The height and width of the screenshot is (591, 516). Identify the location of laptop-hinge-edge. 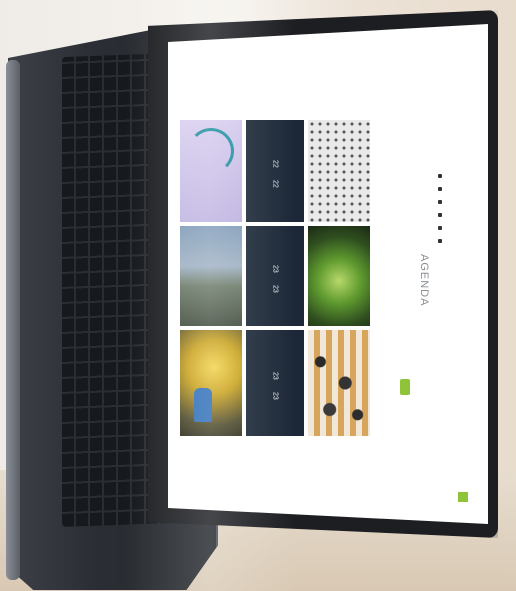
(13, 320).